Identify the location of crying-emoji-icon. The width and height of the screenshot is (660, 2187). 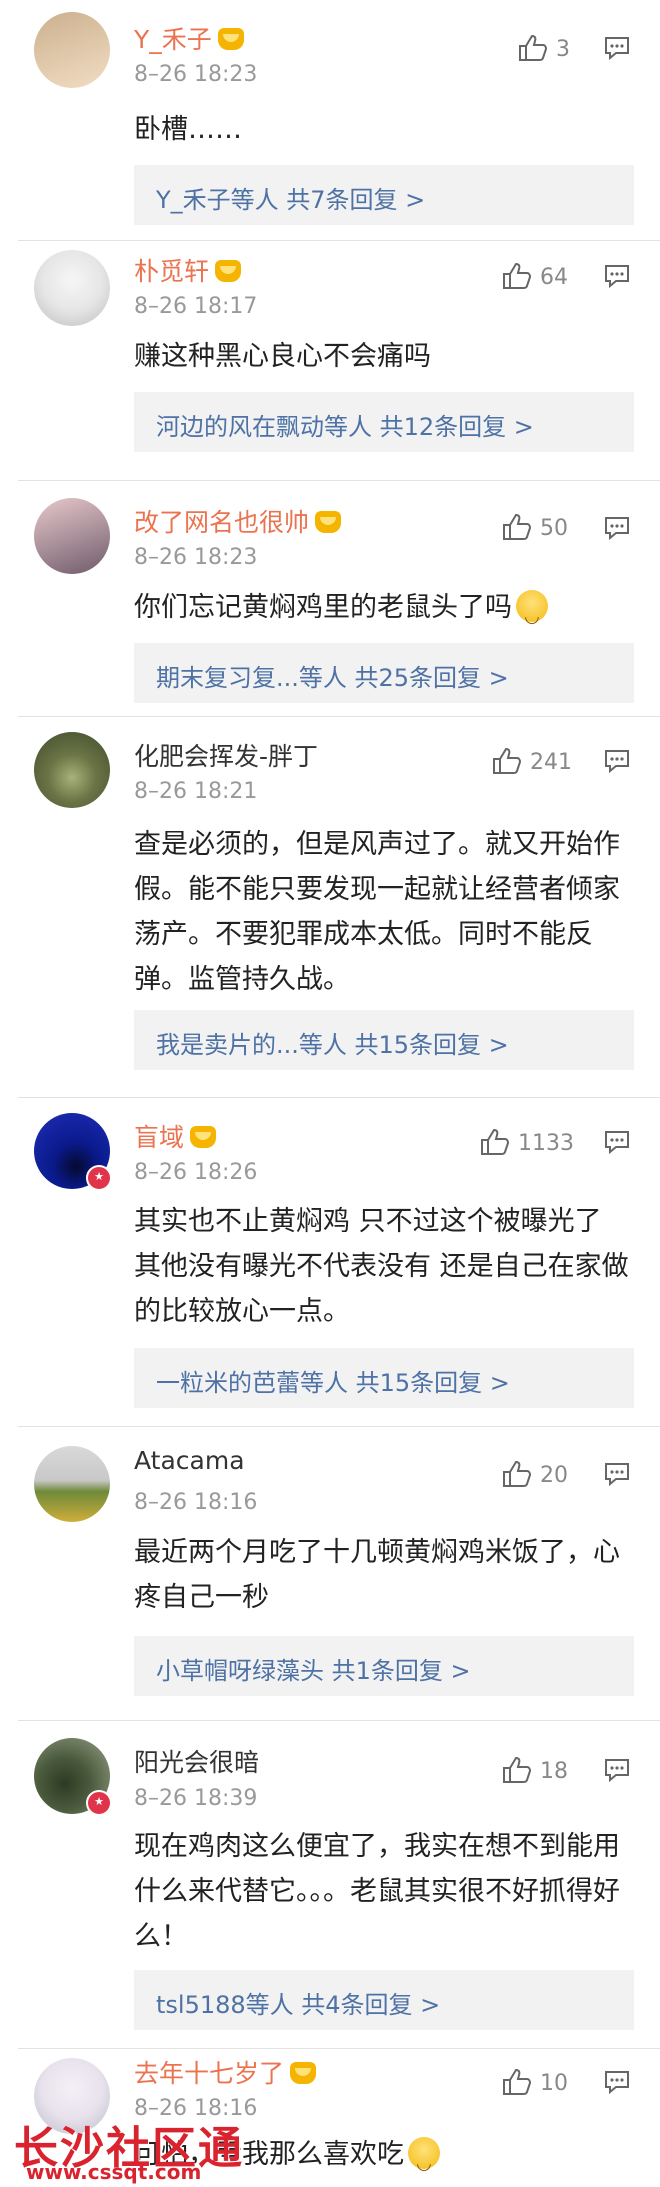
(424, 2161).